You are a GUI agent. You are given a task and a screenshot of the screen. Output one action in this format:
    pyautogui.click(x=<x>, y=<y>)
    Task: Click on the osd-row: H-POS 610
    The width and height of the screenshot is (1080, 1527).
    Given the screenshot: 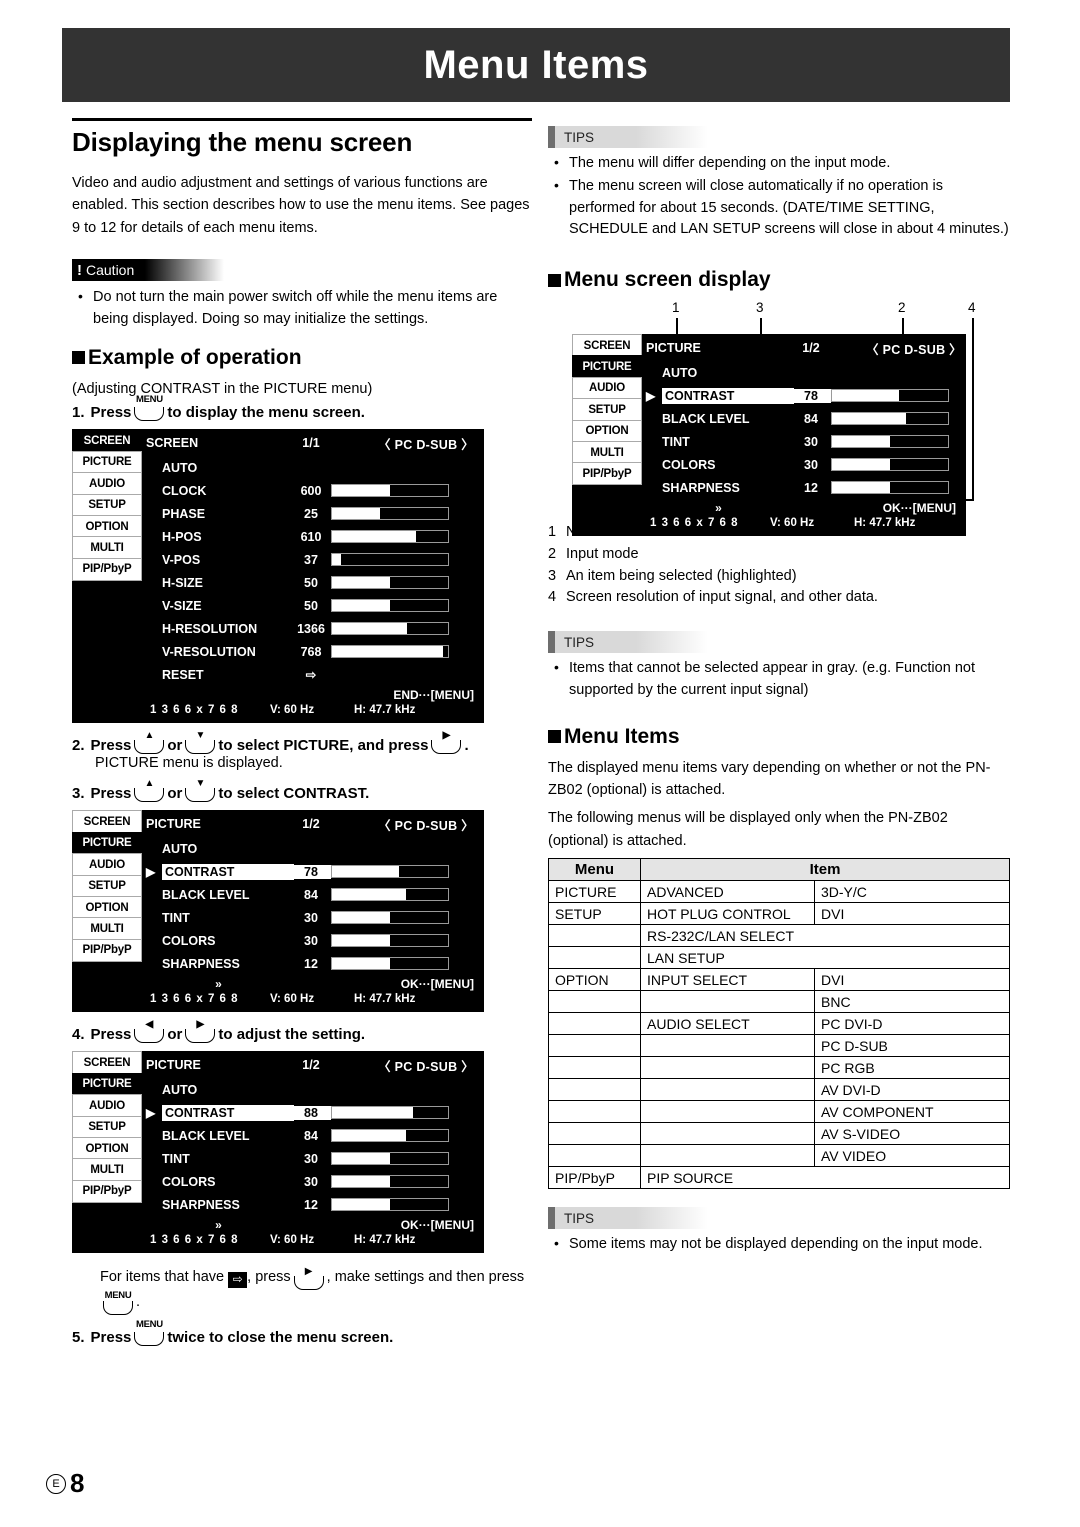 What is the action you would take?
    pyautogui.click(x=310, y=536)
    